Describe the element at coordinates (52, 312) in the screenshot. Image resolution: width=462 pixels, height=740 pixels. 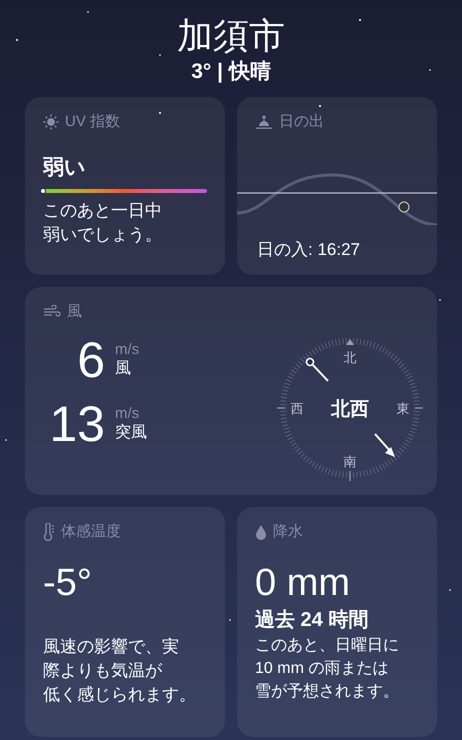
I see `wind-icon` at that location.